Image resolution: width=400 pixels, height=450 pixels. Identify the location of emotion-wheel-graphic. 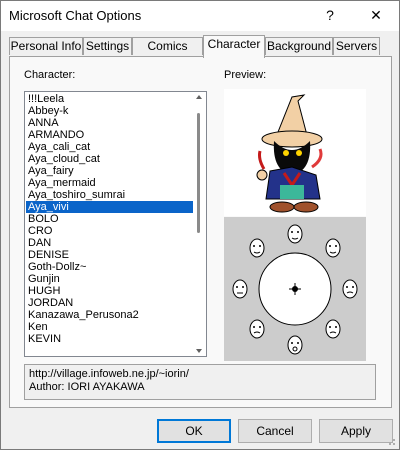
(295, 289).